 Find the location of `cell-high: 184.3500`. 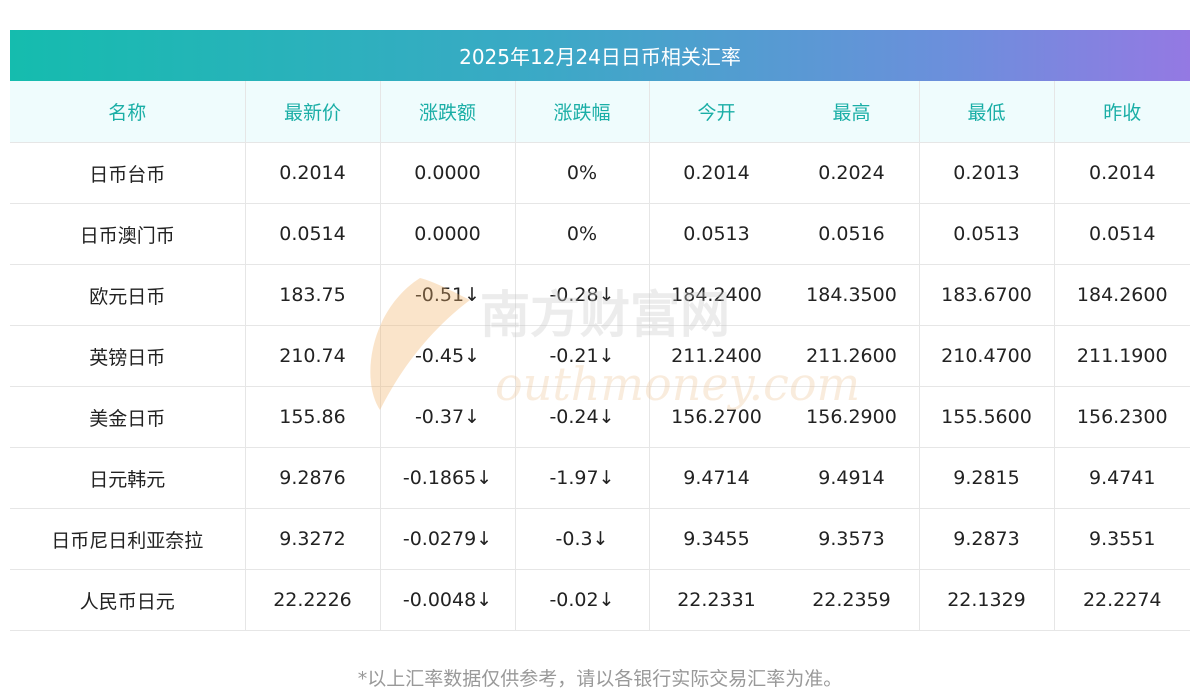

cell-high: 184.3500 is located at coordinates (852, 295).